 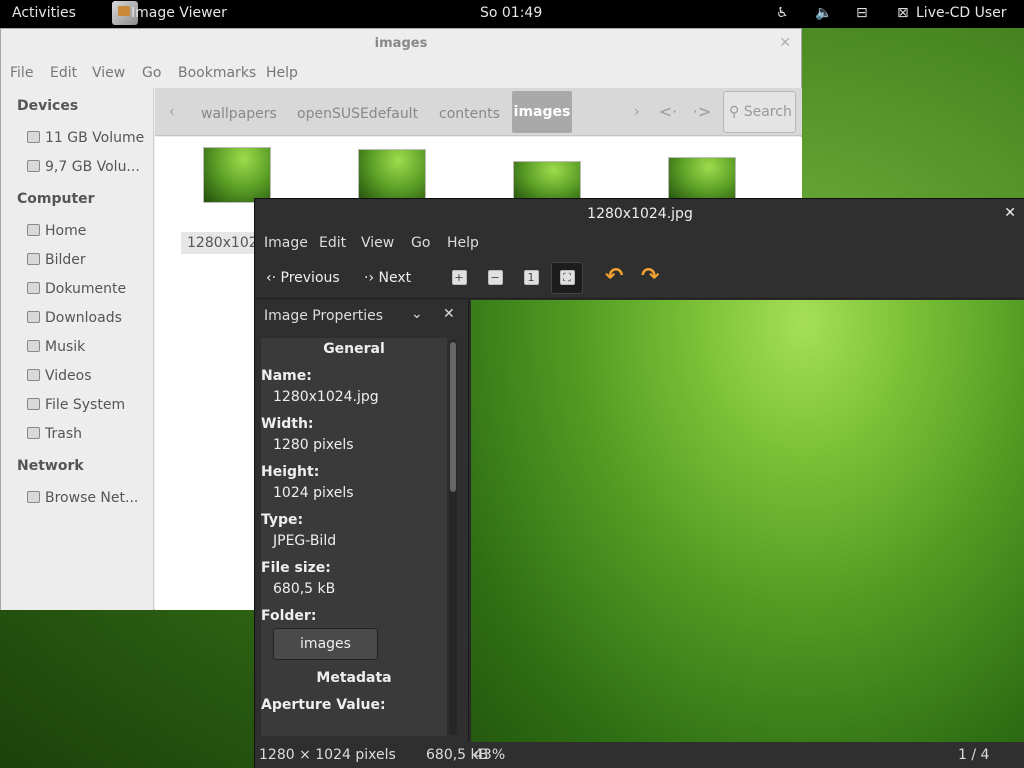 What do you see at coordinates (282, 520) in the screenshot?
I see `type-label: Type:` at bounding box center [282, 520].